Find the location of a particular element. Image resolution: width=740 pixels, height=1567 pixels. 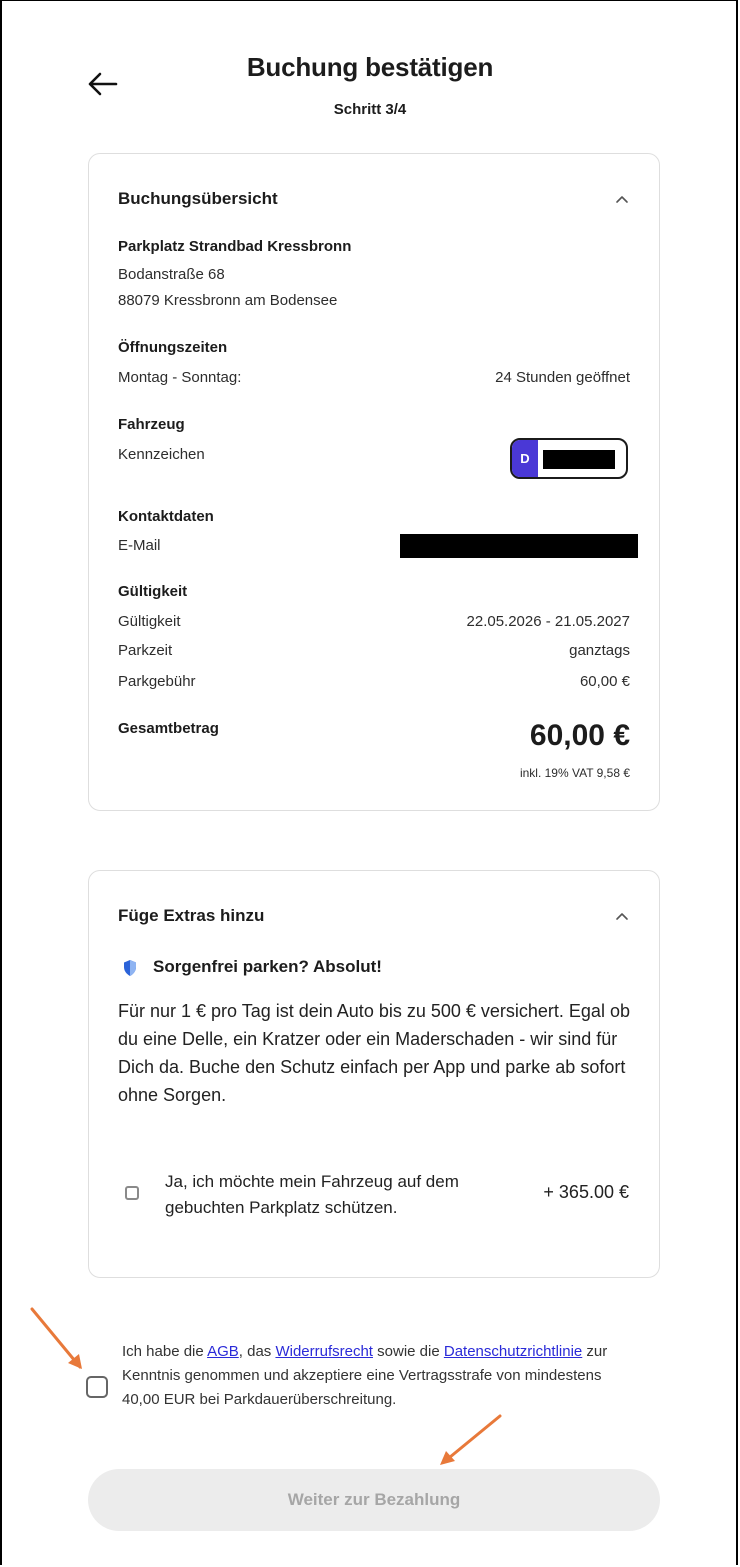

insurance-option-price: + 365.00 € is located at coordinates (586, 1192).